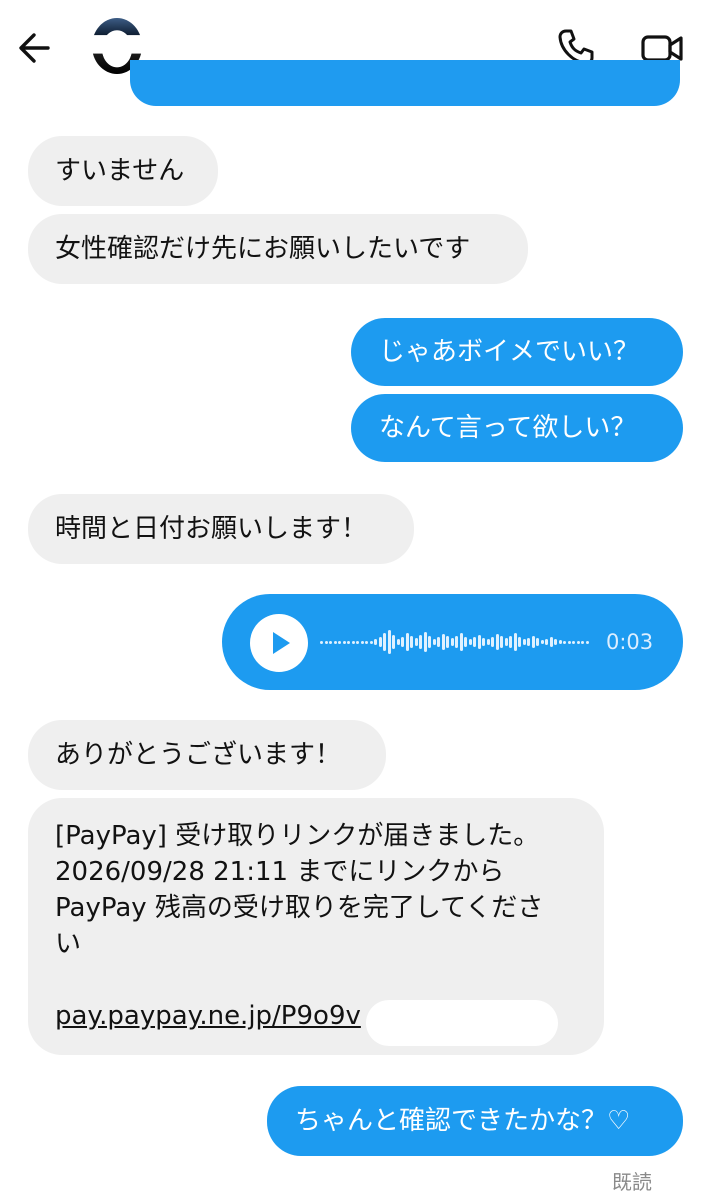 The image size is (711, 1200). Describe the element at coordinates (263, 249) in the screenshot. I see `message-text: 女性確認だけ先にお願いしたいです` at that location.